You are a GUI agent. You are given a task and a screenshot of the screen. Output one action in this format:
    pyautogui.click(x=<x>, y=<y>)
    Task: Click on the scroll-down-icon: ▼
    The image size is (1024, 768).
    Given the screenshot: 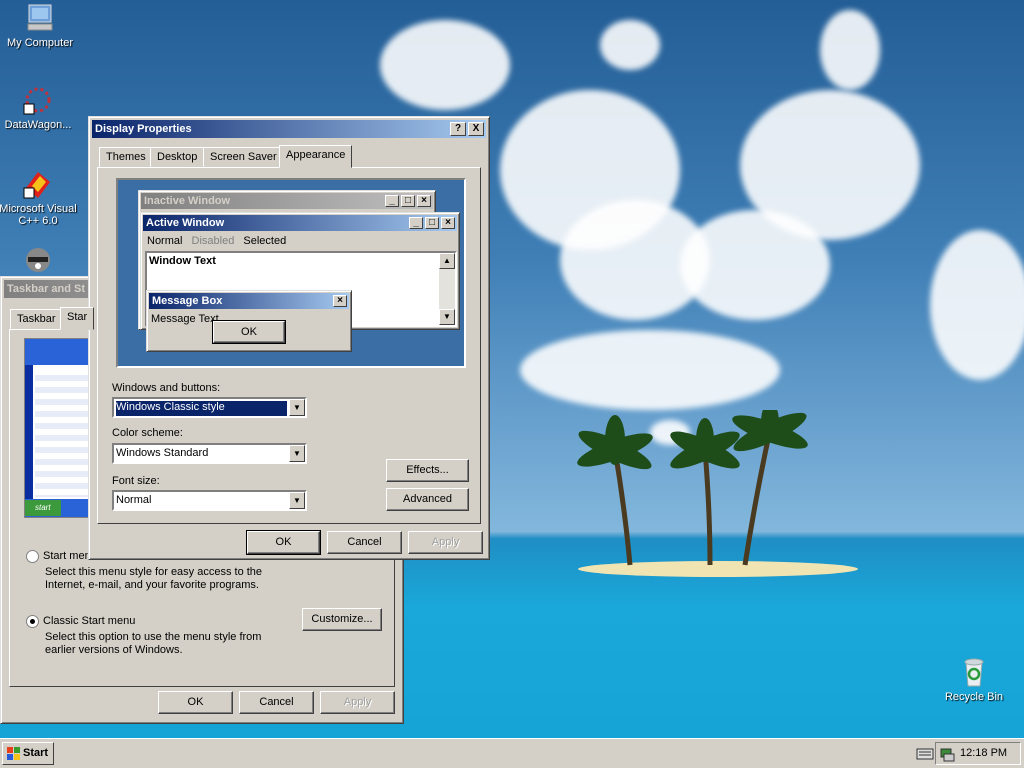 What is the action you would take?
    pyautogui.click(x=447, y=317)
    